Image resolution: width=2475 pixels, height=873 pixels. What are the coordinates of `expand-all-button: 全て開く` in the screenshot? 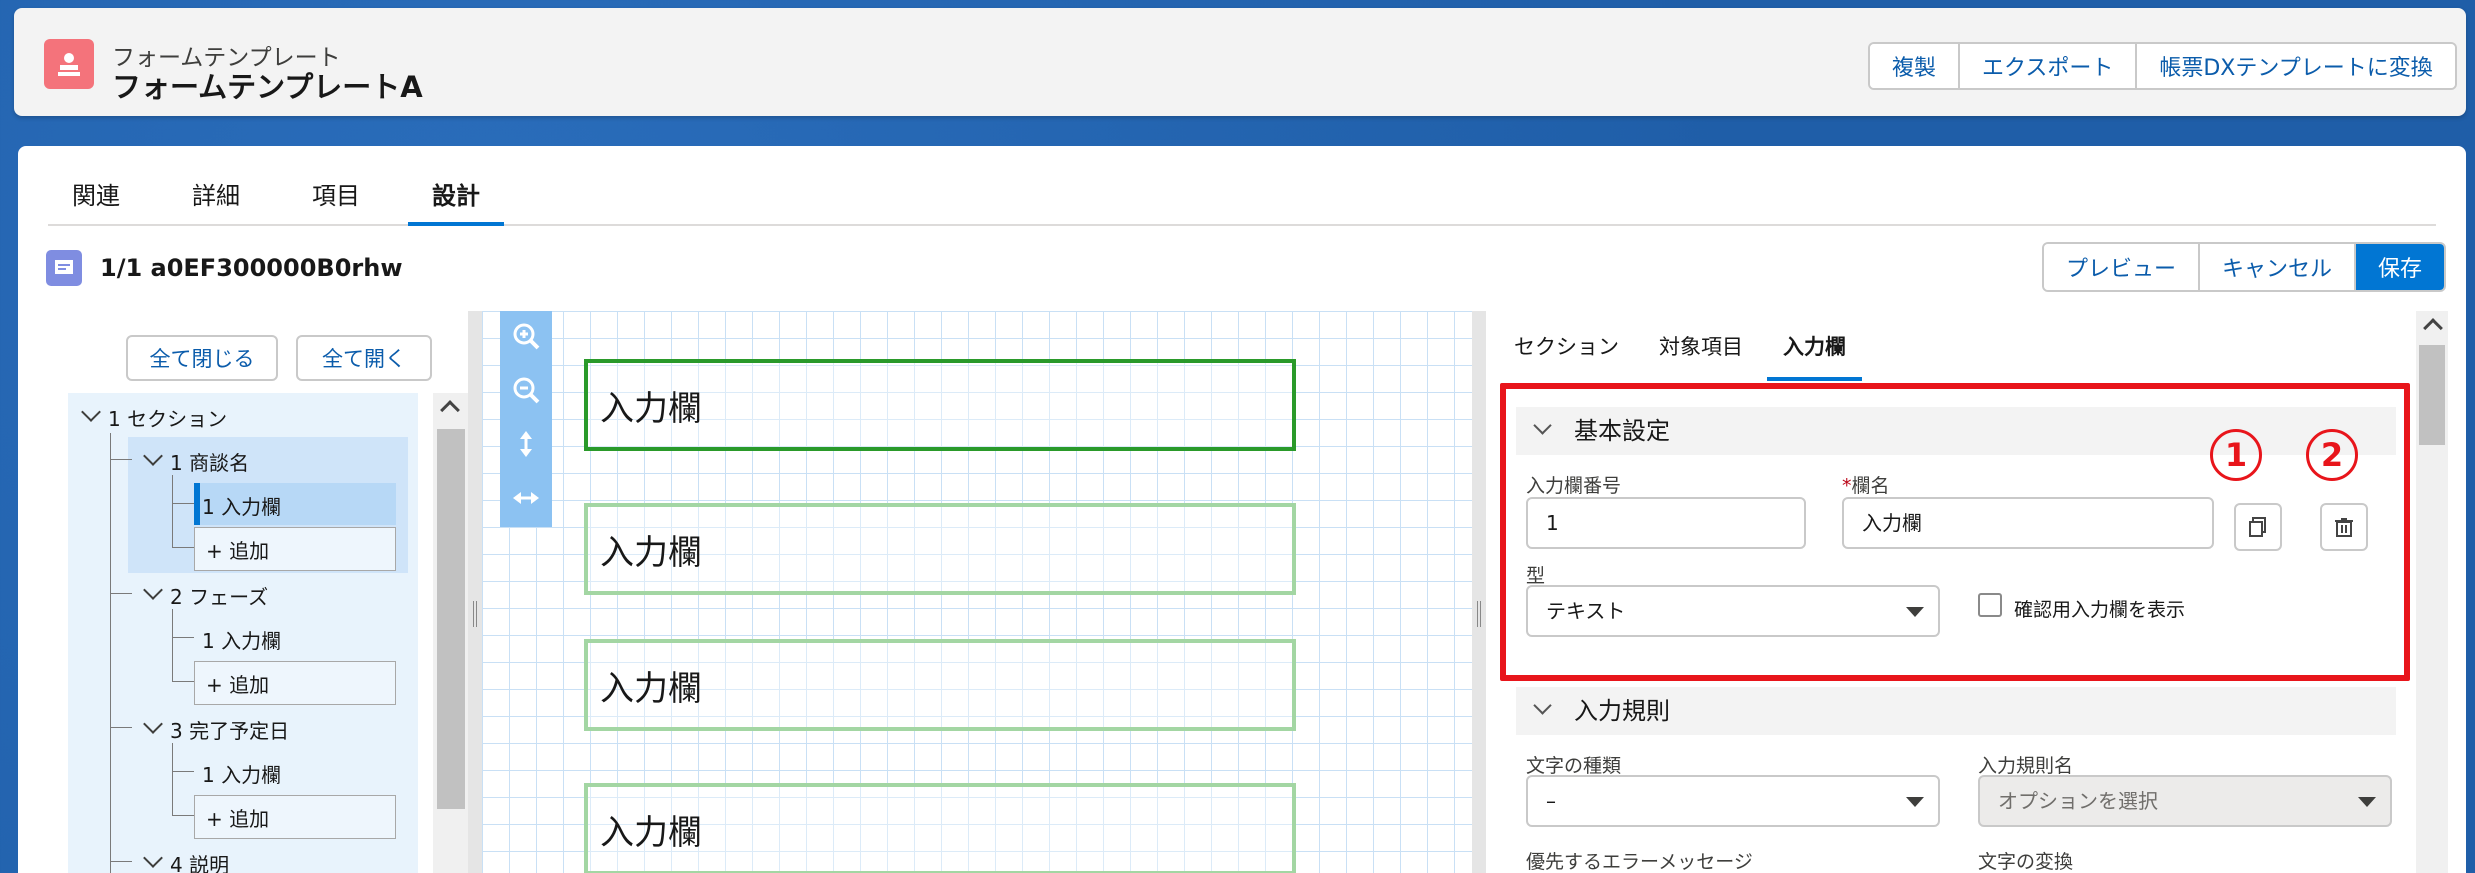 It's located at (364, 358).